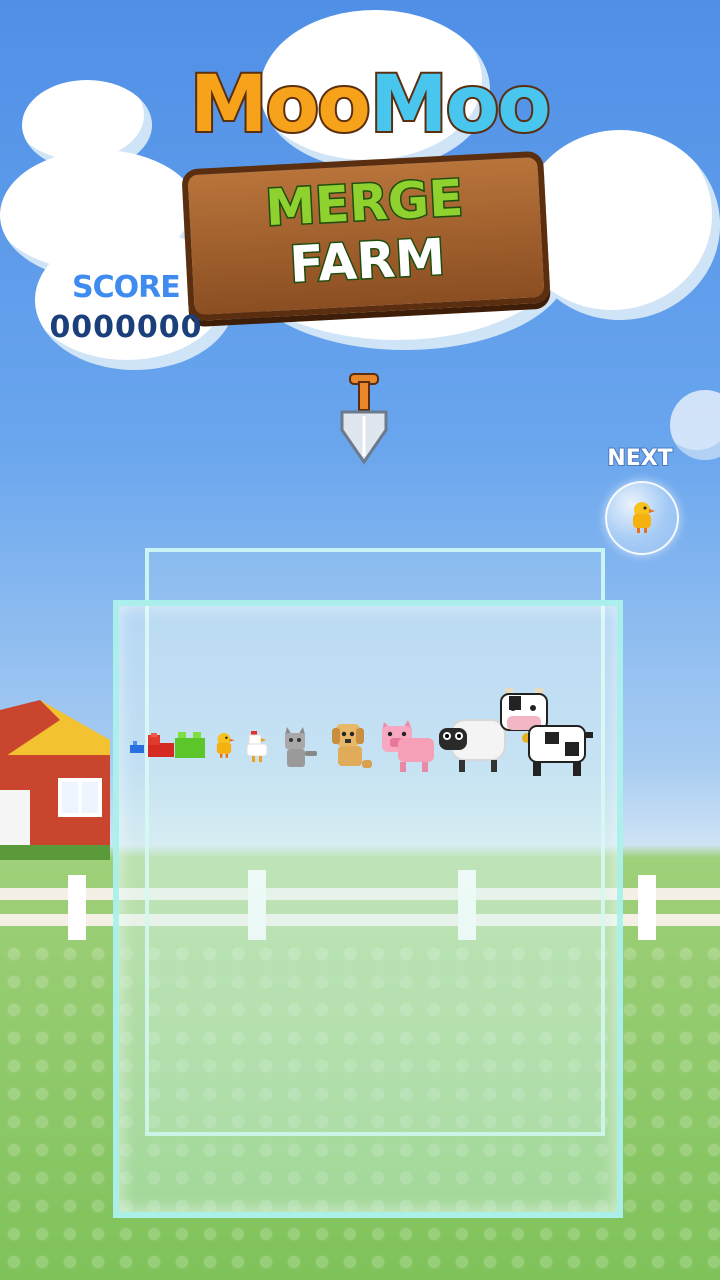 Image resolution: width=720 pixels, height=1280 pixels. I want to click on green-brick-icon, so click(190, 745).